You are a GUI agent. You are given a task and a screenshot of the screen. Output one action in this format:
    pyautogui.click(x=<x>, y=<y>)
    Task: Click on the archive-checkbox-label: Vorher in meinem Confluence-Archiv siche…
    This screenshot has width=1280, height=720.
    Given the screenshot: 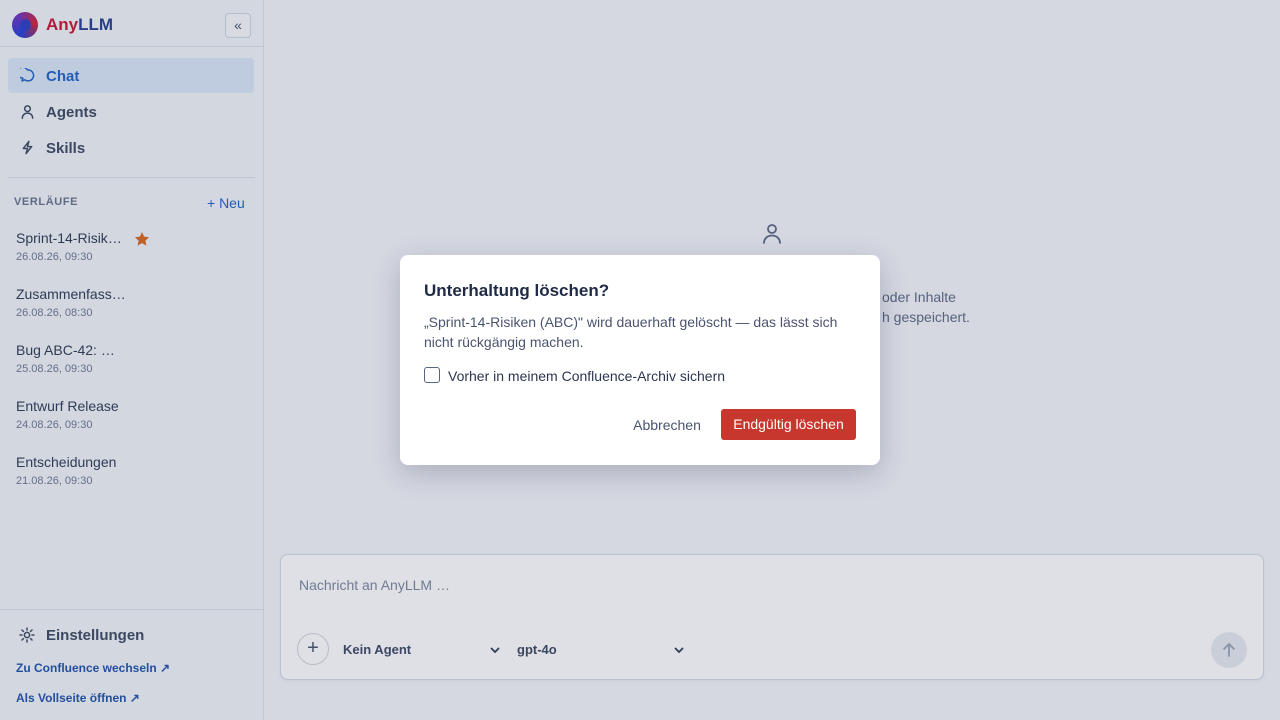 What is the action you would take?
    pyautogui.click(x=586, y=376)
    